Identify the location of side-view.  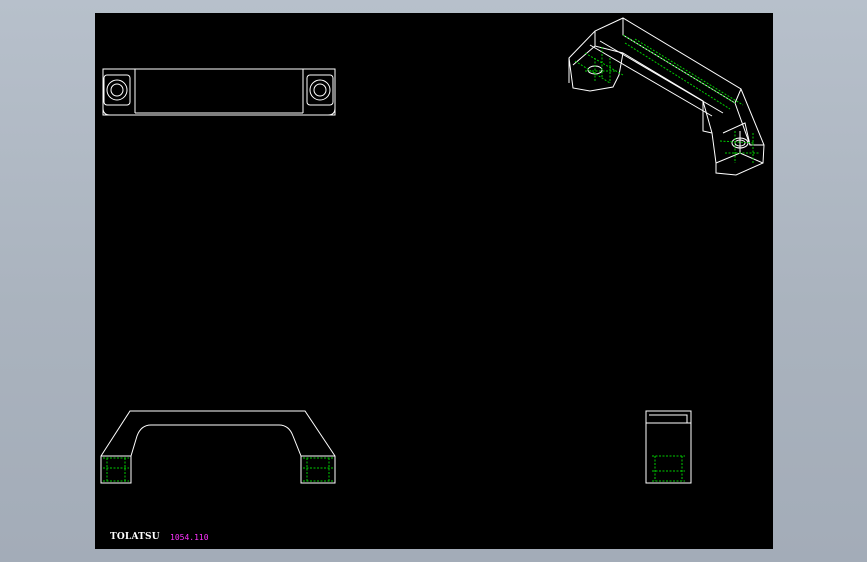
(668, 447).